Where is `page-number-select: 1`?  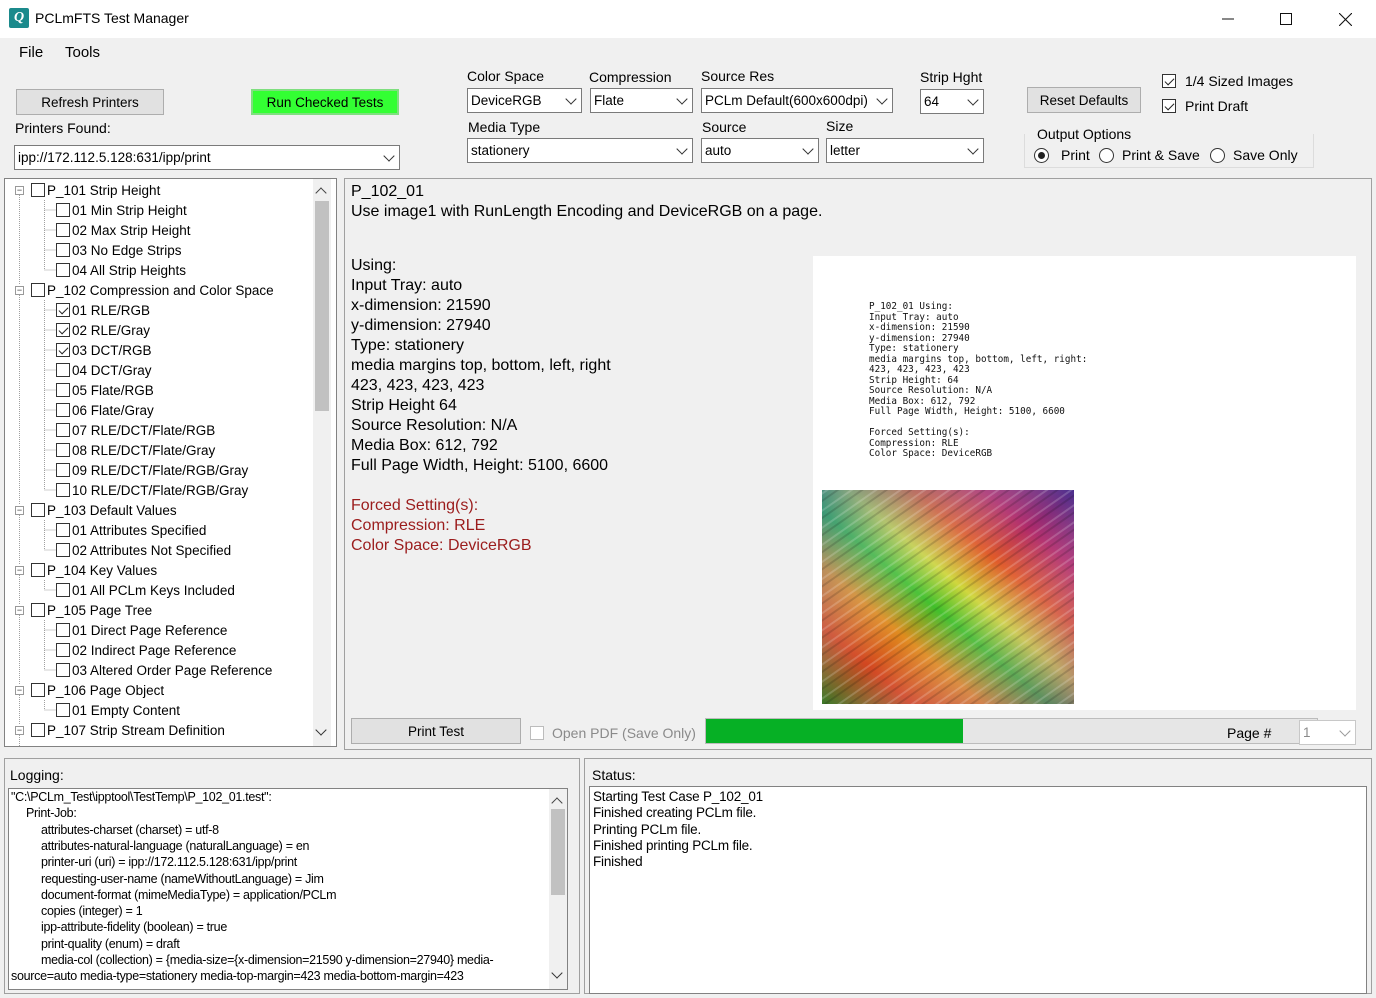
page-number-select: 1 is located at coordinates (1327, 732).